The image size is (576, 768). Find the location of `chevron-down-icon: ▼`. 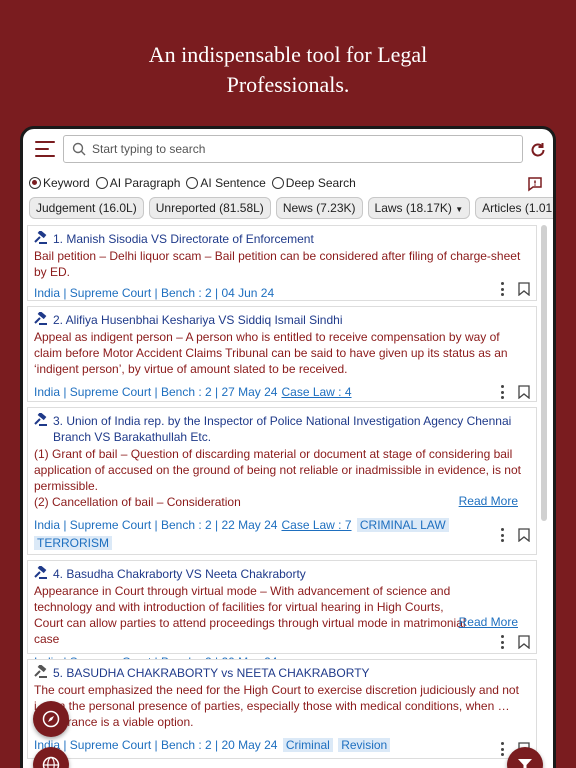

chevron-down-icon: ▼ is located at coordinates (459, 209).